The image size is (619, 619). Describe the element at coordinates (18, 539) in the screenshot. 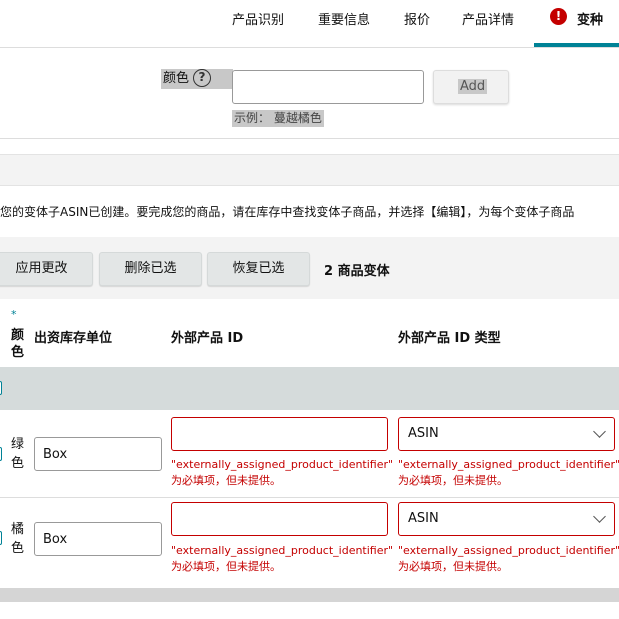

I see `row-color: 橘色` at that location.